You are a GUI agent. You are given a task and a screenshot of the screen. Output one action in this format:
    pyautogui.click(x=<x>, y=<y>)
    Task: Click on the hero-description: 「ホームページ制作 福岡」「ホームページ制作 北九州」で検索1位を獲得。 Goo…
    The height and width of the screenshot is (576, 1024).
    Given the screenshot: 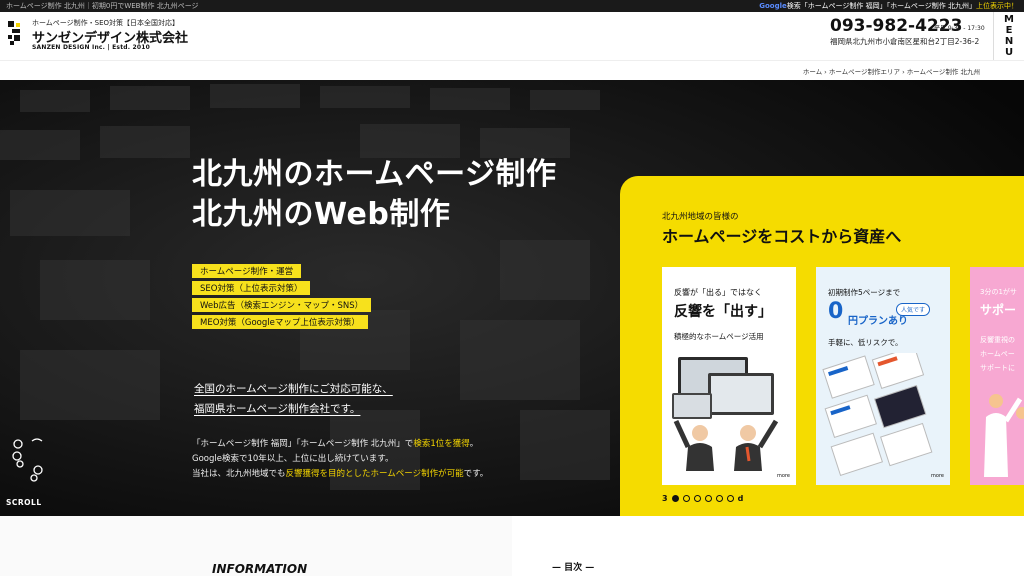 What is the action you would take?
    pyautogui.click(x=340, y=459)
    